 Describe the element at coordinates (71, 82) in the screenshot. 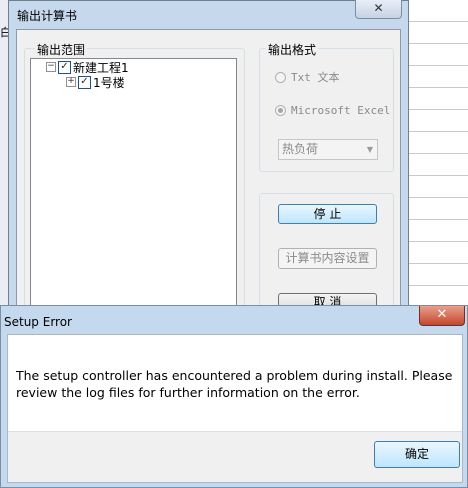

I see `expand-icon: +` at that location.